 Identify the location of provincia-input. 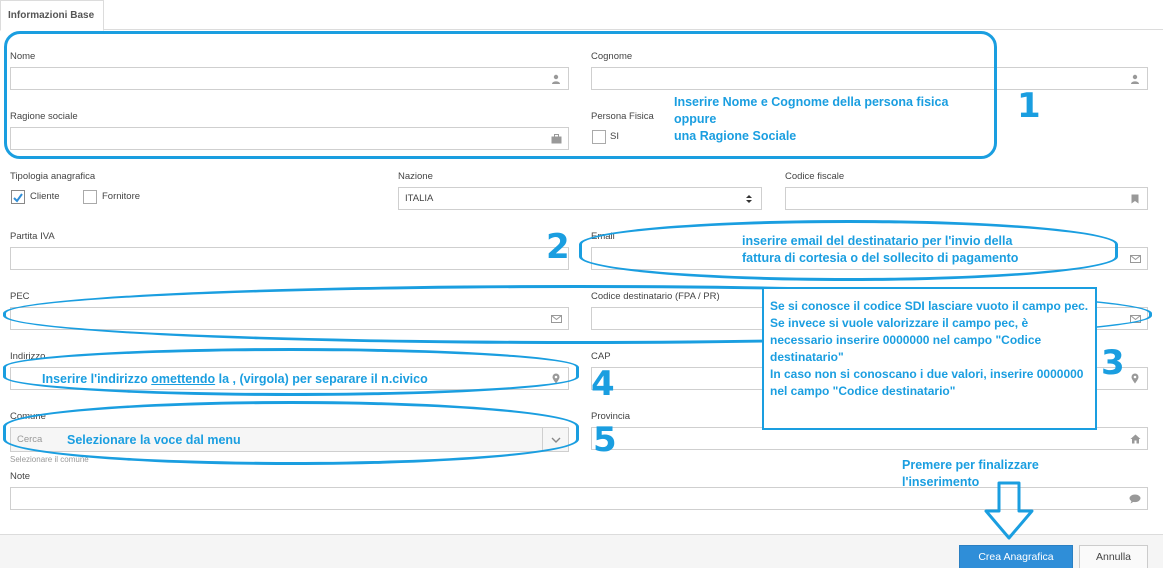
(869, 438).